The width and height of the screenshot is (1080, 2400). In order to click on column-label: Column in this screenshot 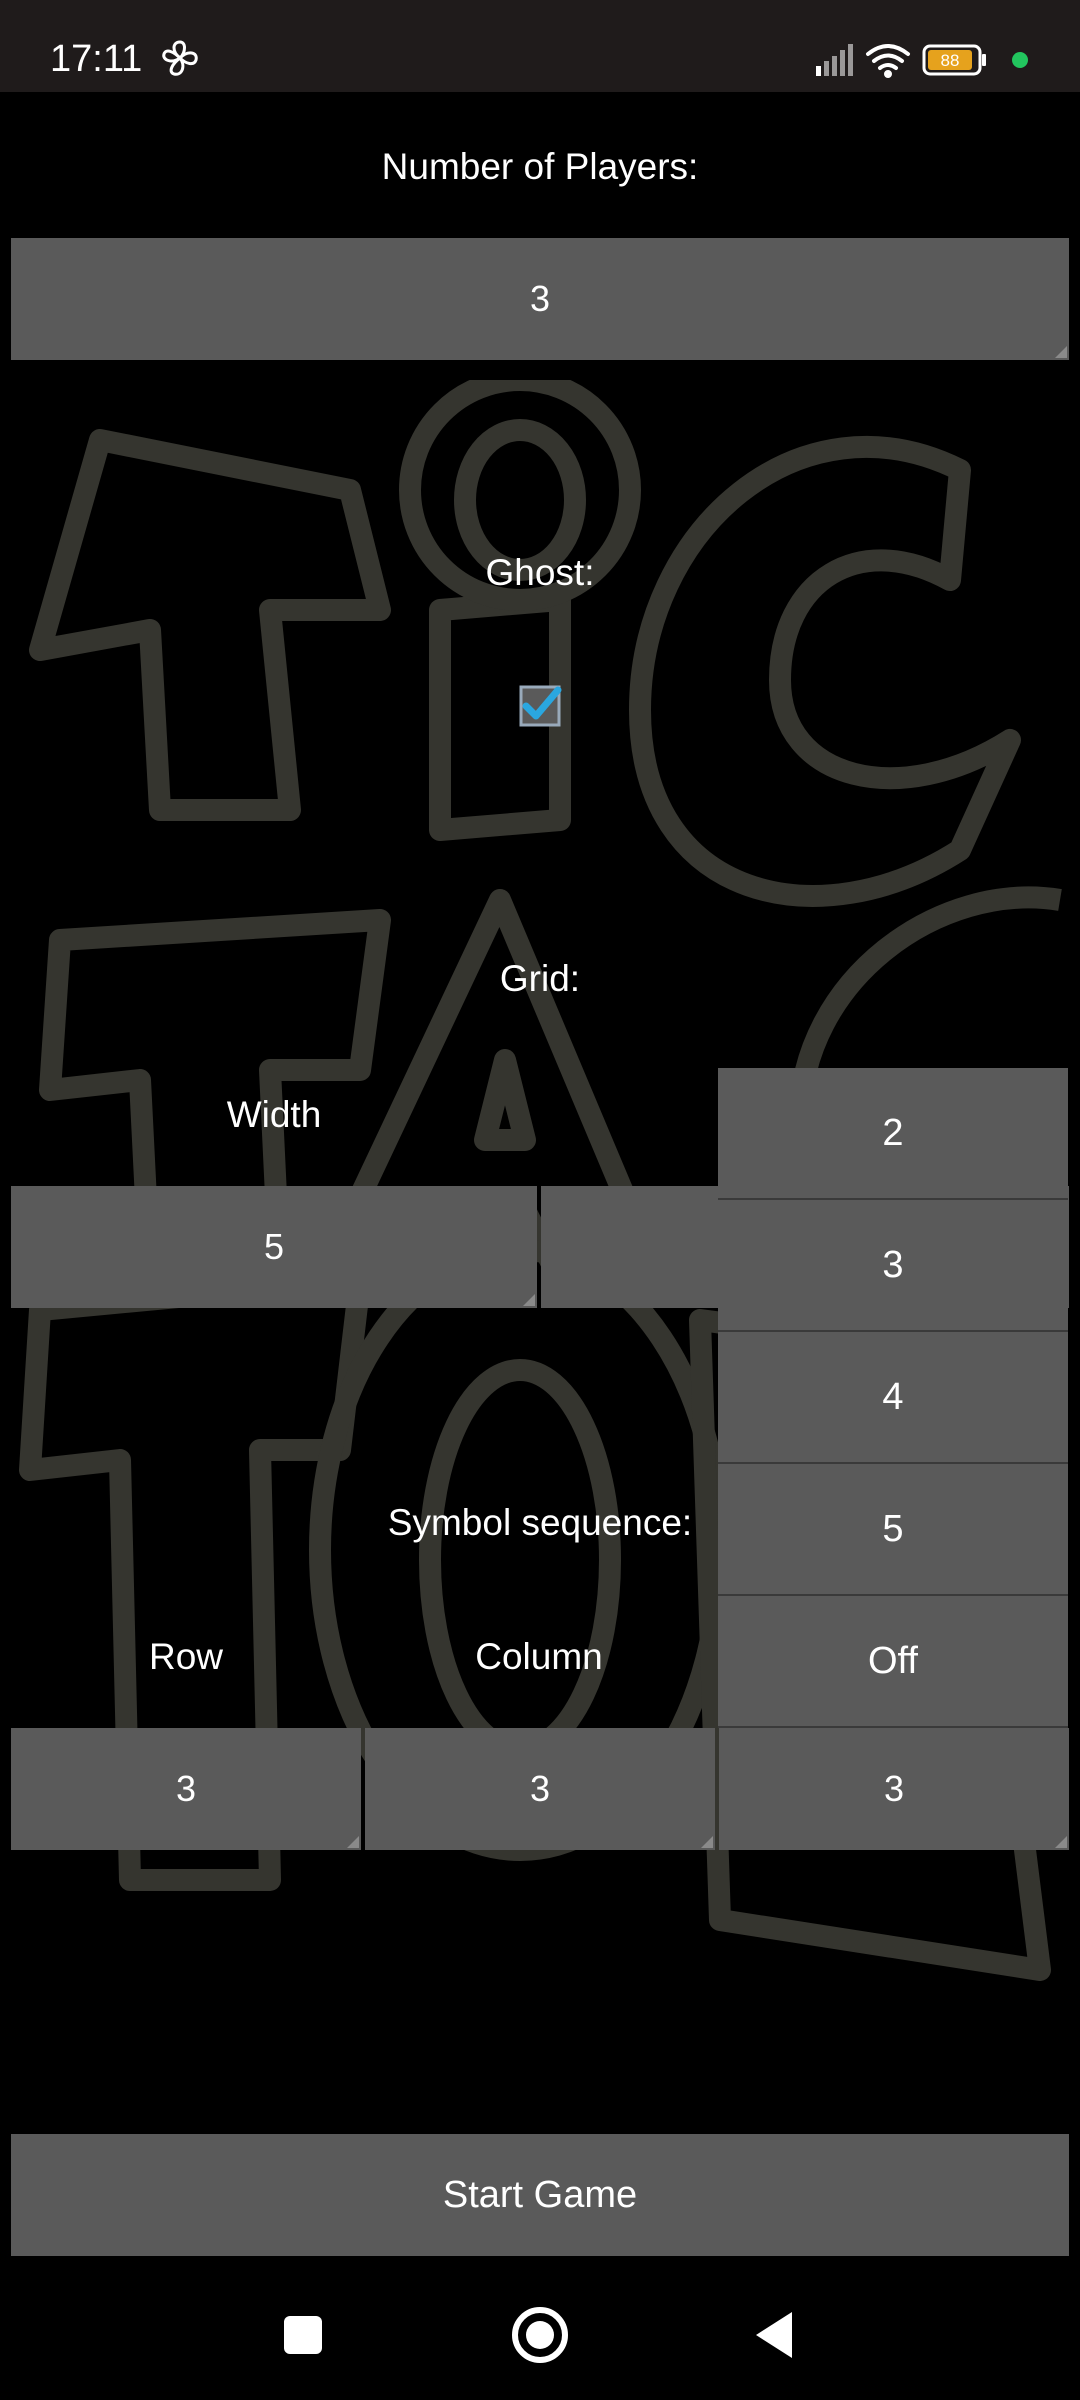, I will do `click(539, 1656)`.